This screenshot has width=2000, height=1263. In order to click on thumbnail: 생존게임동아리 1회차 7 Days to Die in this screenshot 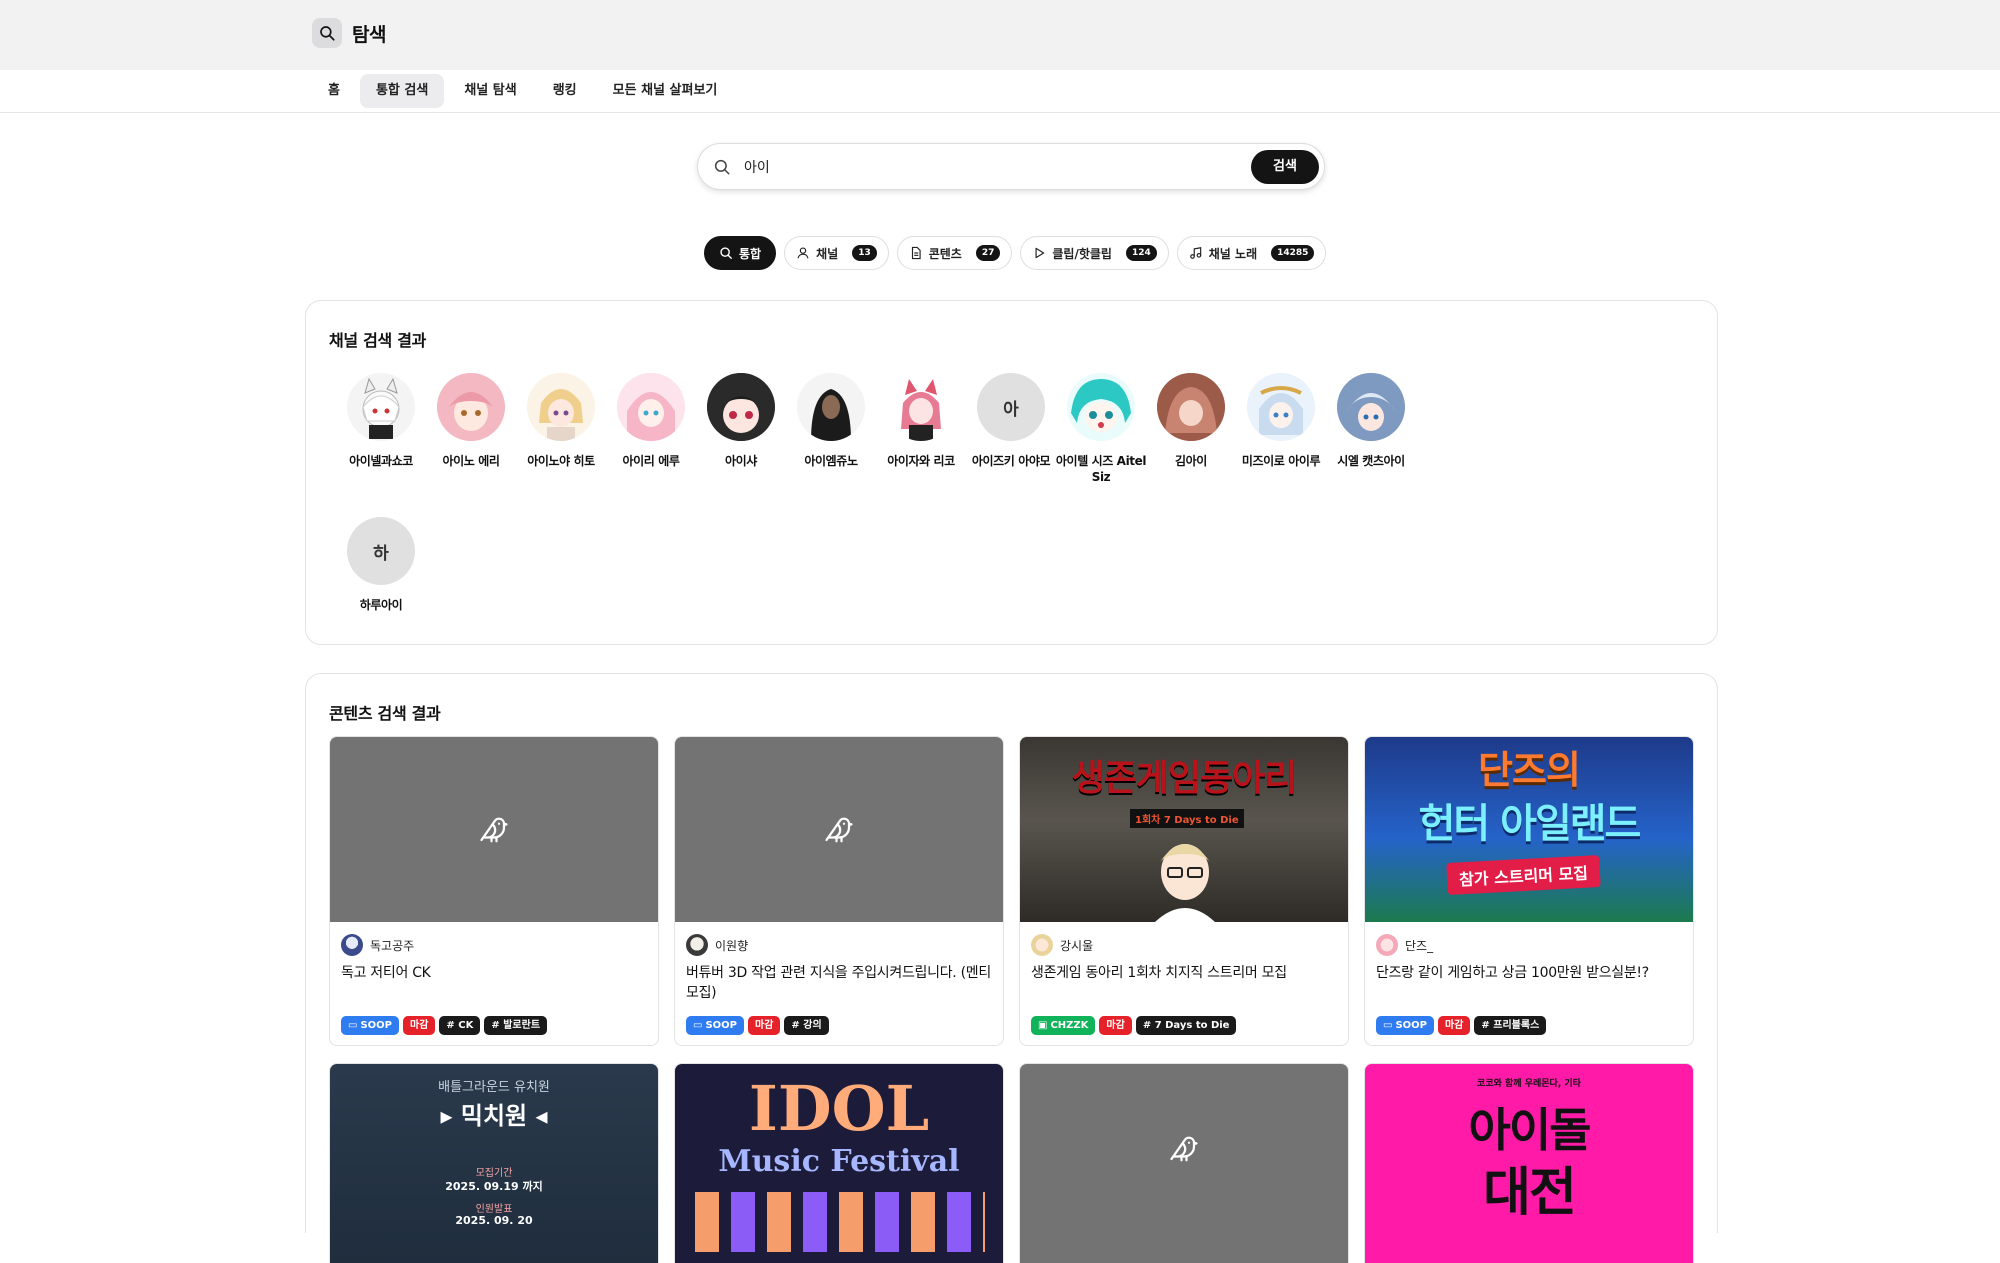, I will do `click(1184, 829)`.